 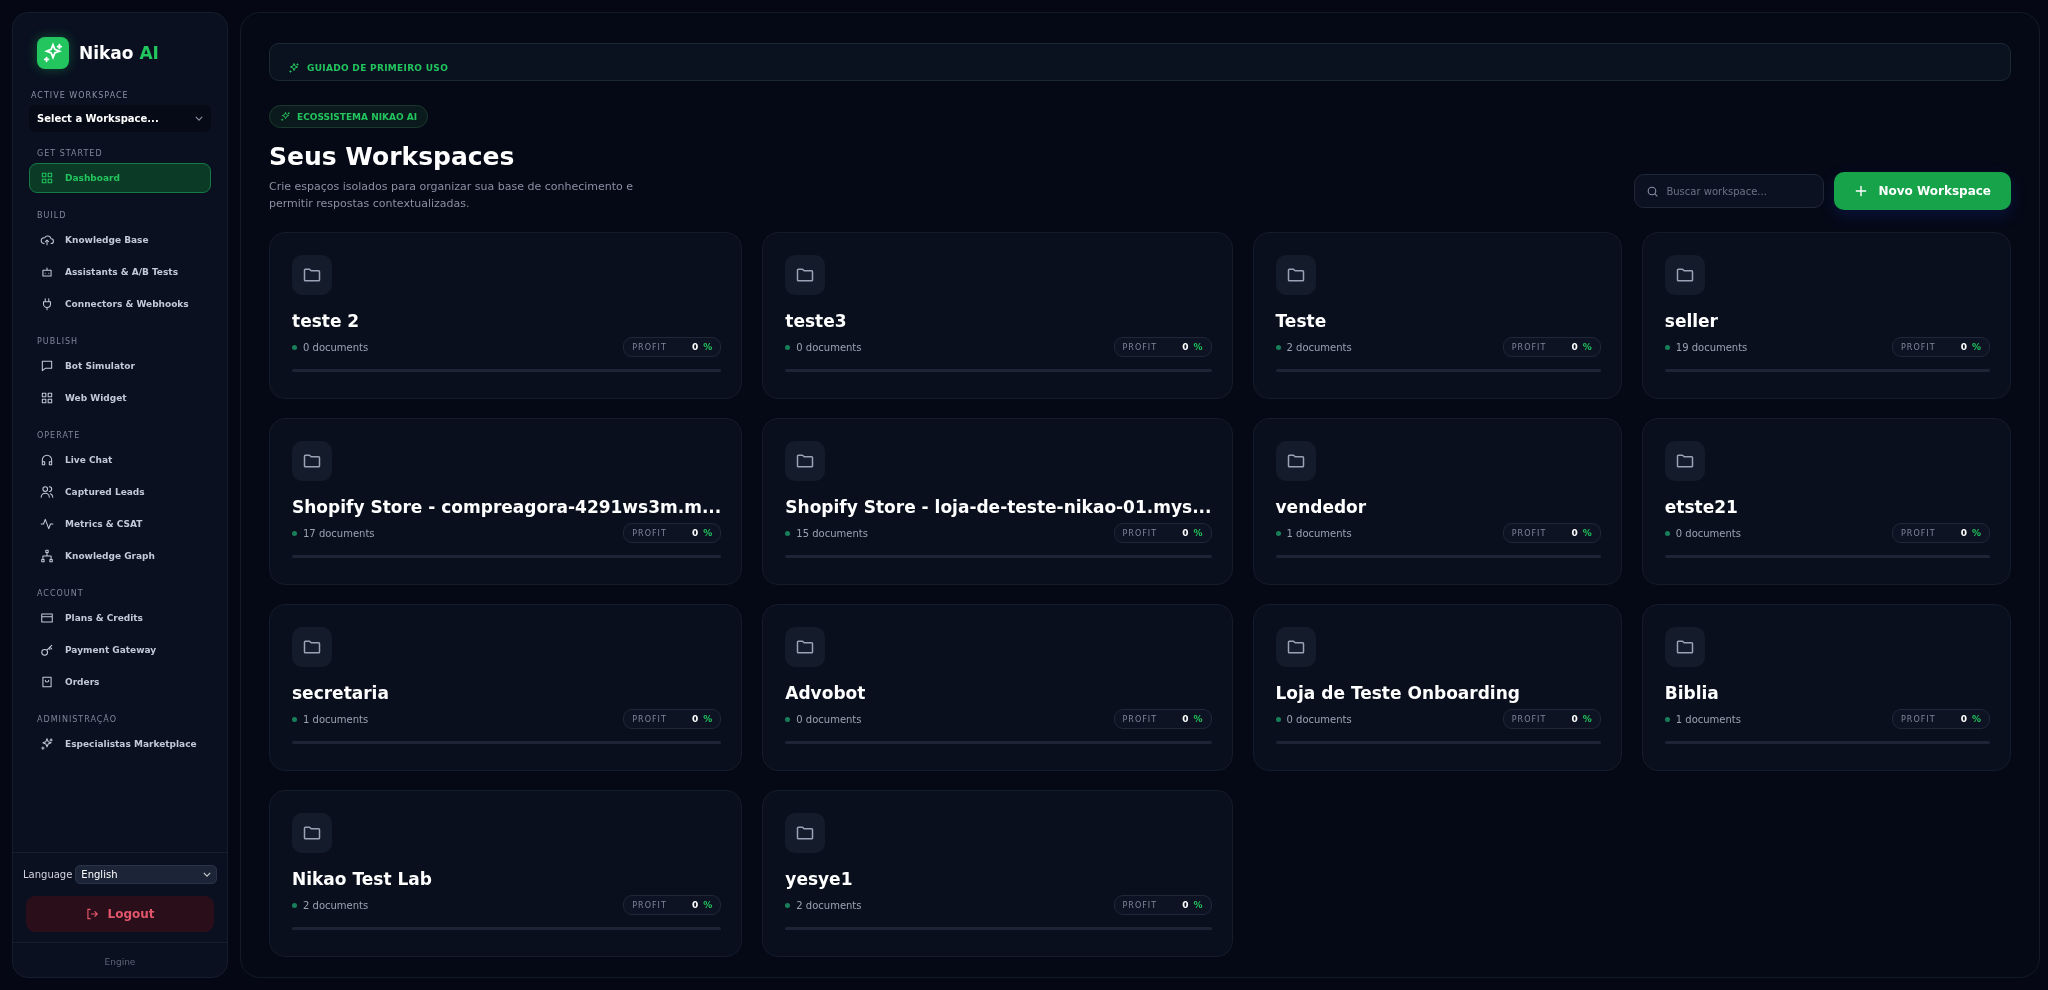 I want to click on nav-item: Dashboard, so click(x=120, y=178).